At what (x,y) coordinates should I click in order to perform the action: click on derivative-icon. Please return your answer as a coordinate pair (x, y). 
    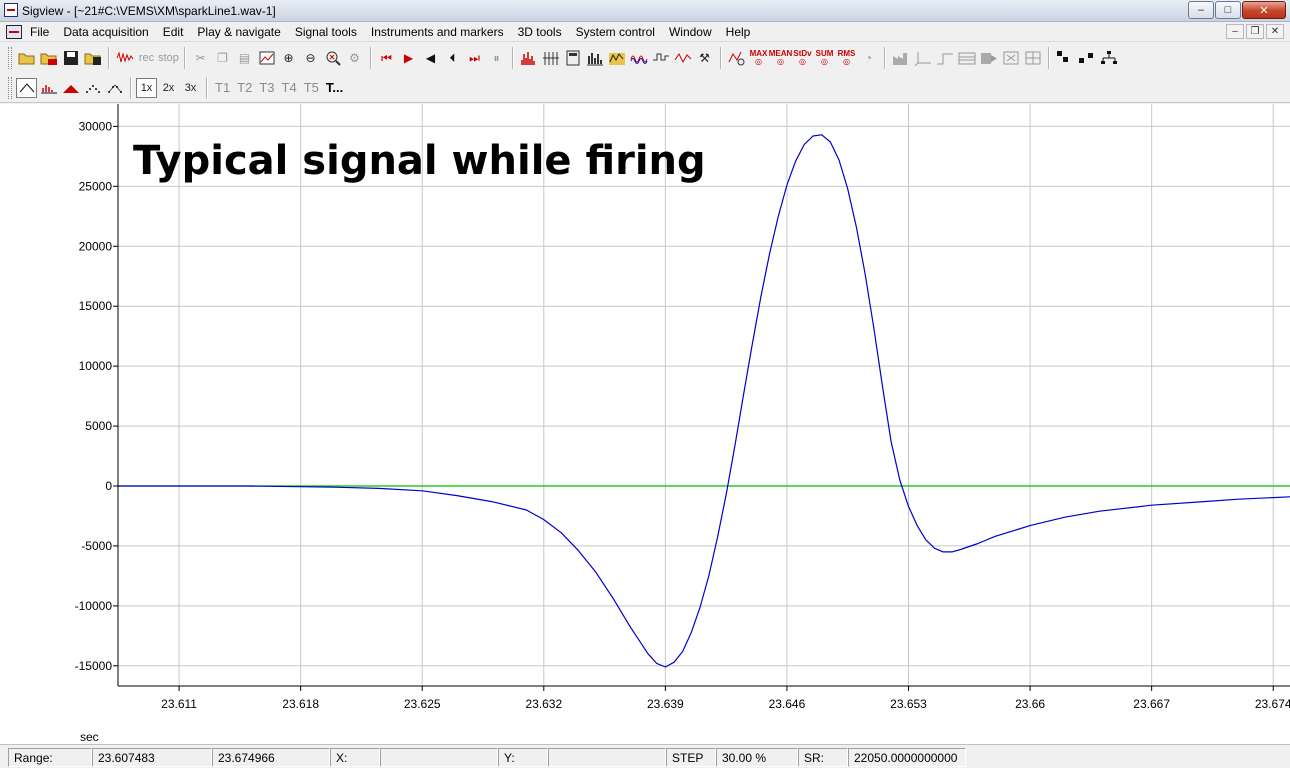
    Looking at the image, I should click on (682, 58).